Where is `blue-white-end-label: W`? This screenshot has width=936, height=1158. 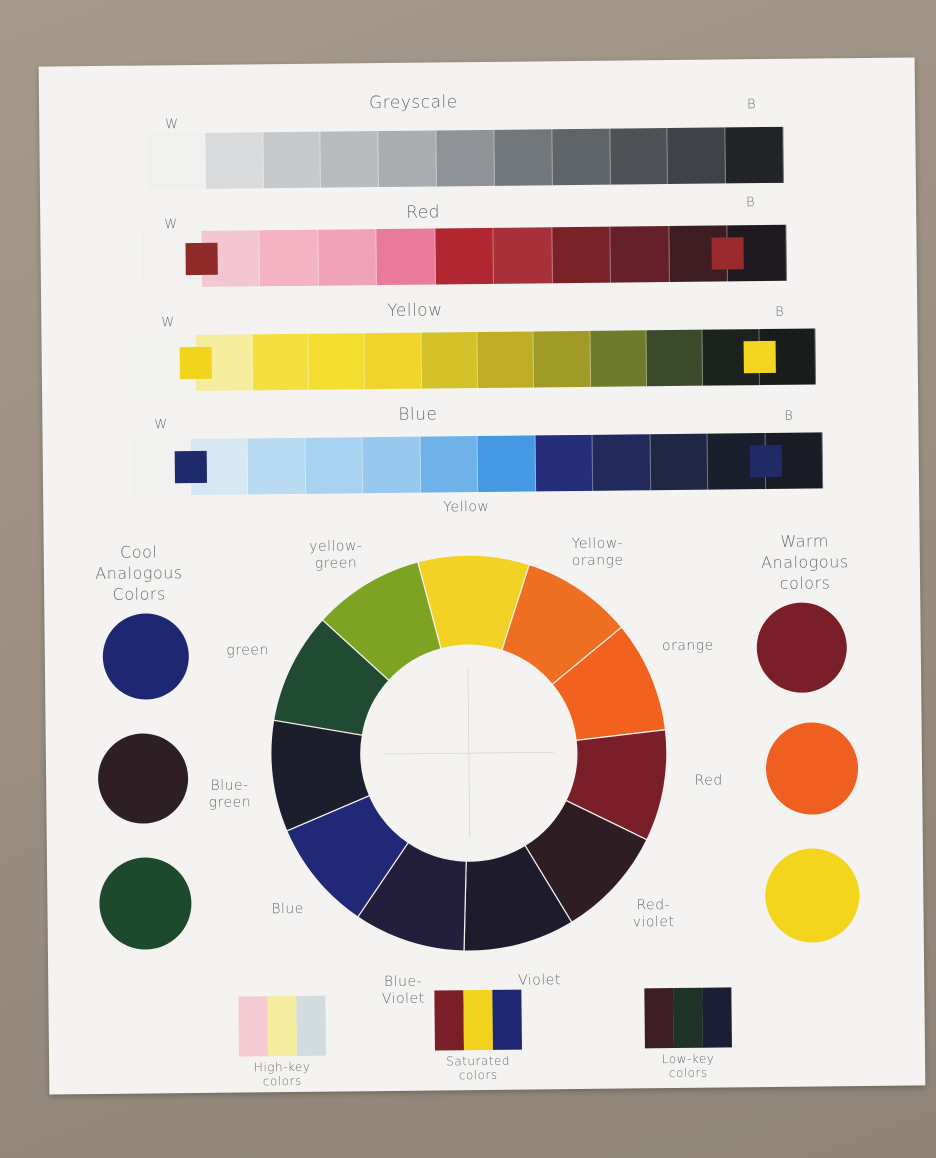 blue-white-end-label: W is located at coordinates (161, 425).